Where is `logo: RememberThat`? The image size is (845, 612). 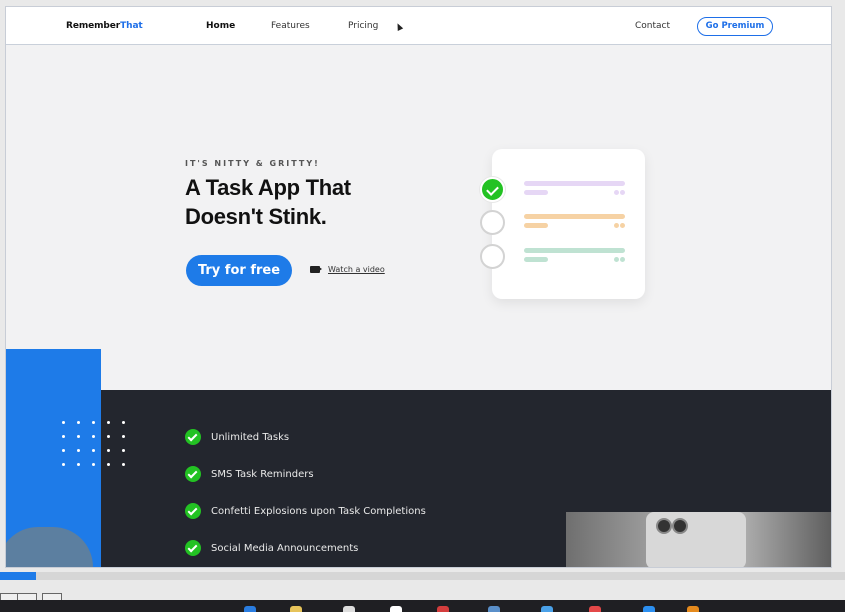 logo: RememberThat is located at coordinates (104, 26).